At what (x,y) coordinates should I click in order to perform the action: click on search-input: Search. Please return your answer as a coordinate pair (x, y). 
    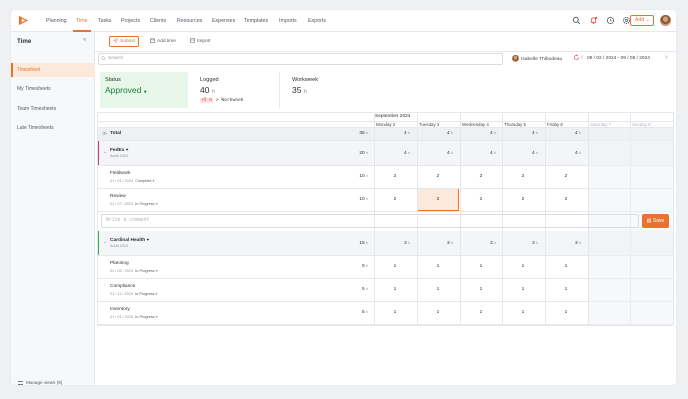
    Looking at the image, I should click on (300, 59).